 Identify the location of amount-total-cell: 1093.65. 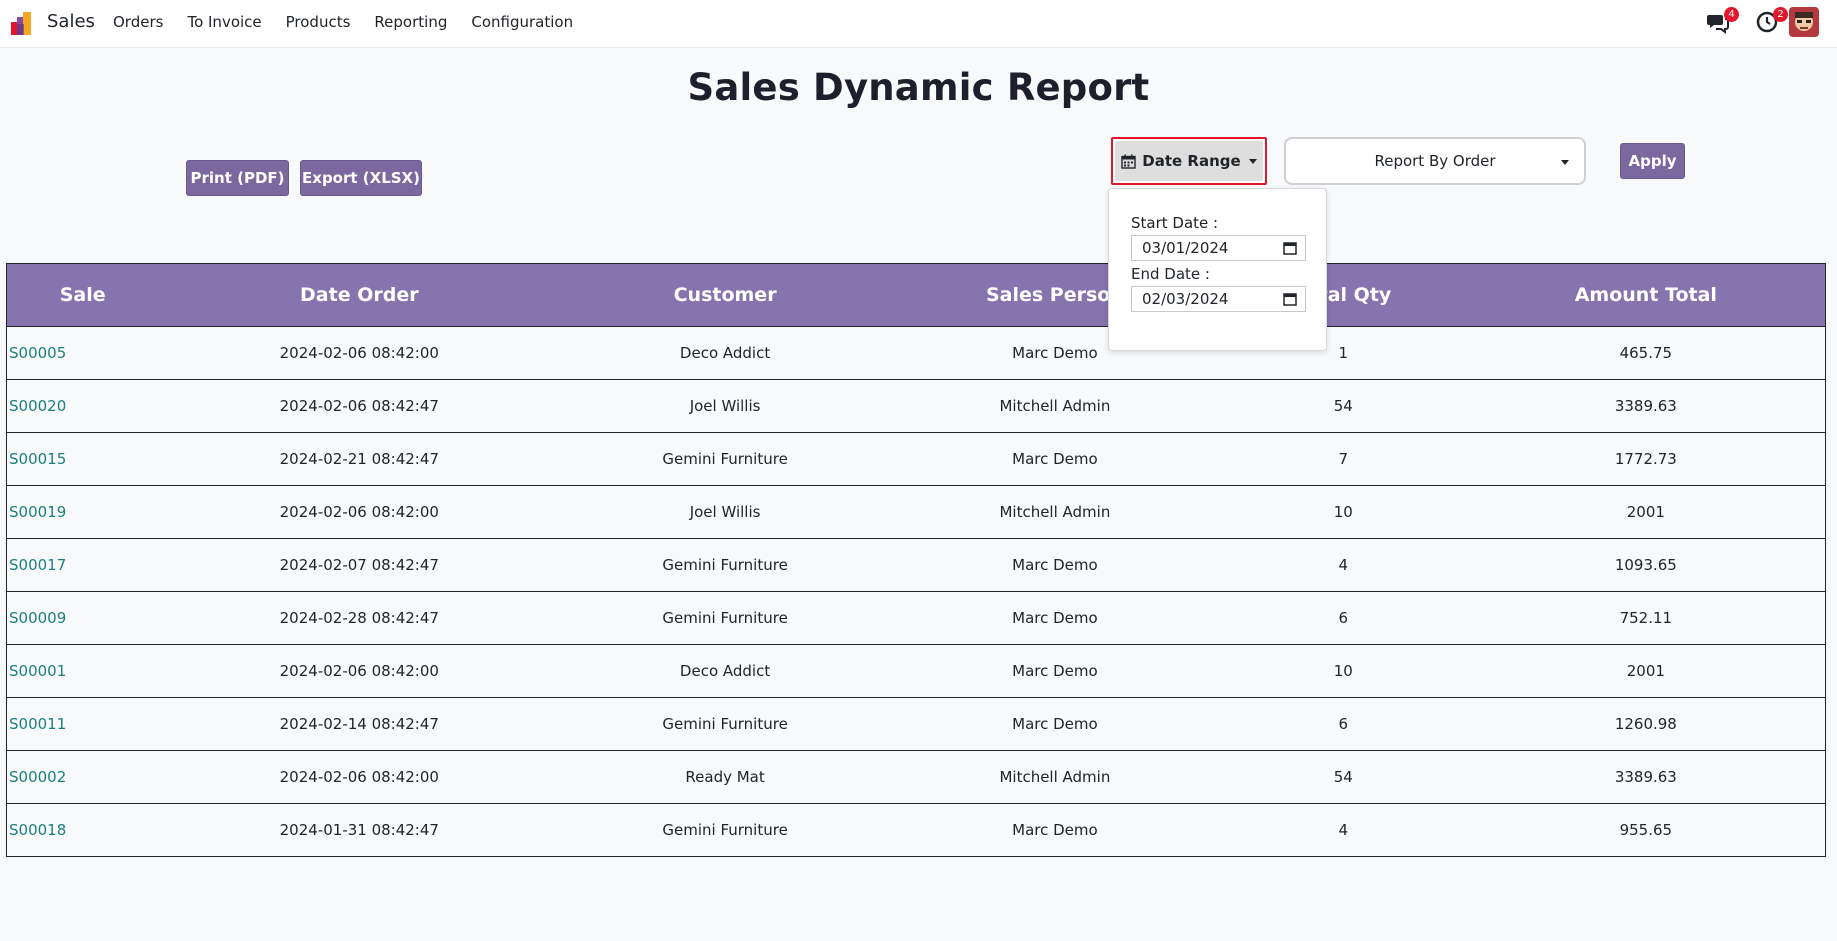
(1646, 565).